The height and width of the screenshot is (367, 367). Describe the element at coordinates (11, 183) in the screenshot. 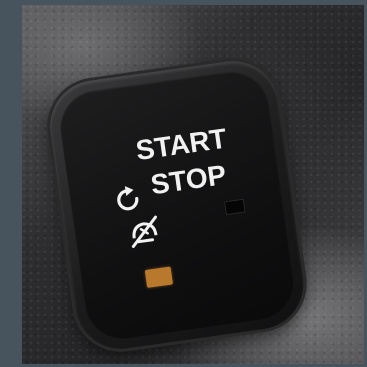

I see `frame-border-left` at that location.